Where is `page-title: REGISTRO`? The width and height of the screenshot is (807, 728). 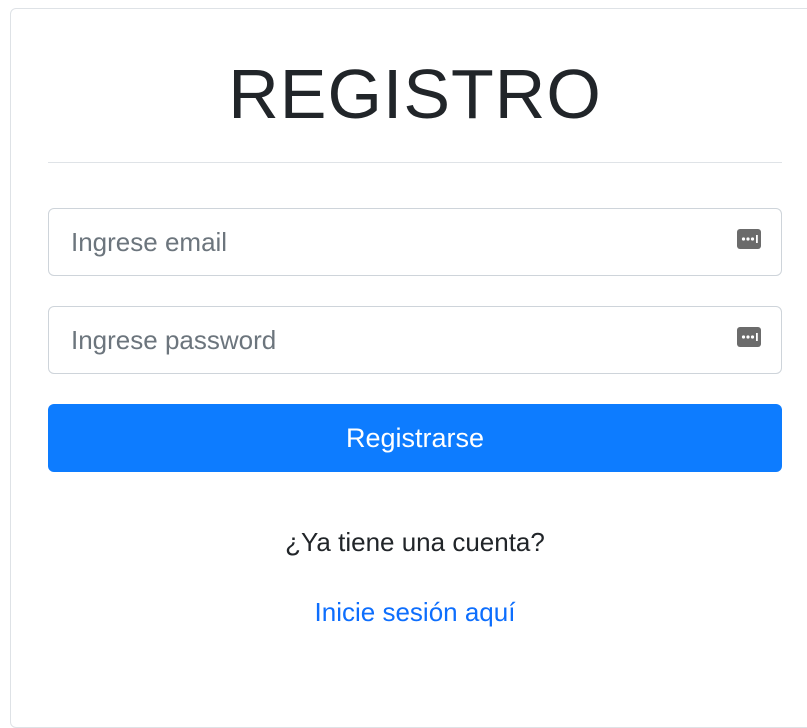 page-title: REGISTRO is located at coordinates (415, 94).